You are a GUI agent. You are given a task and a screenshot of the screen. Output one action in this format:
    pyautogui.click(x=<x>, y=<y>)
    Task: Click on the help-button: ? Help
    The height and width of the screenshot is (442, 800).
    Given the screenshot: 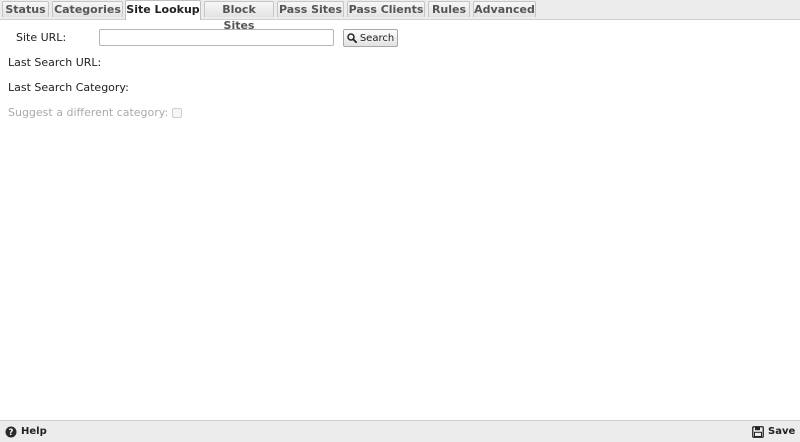 What is the action you would take?
    pyautogui.click(x=26, y=431)
    